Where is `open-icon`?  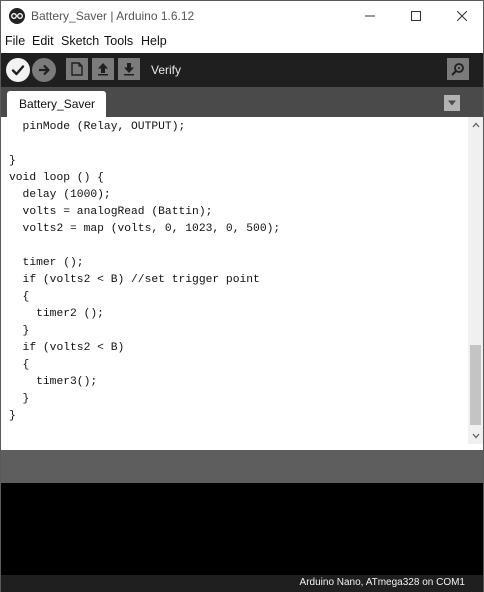
open-icon is located at coordinates (103, 69).